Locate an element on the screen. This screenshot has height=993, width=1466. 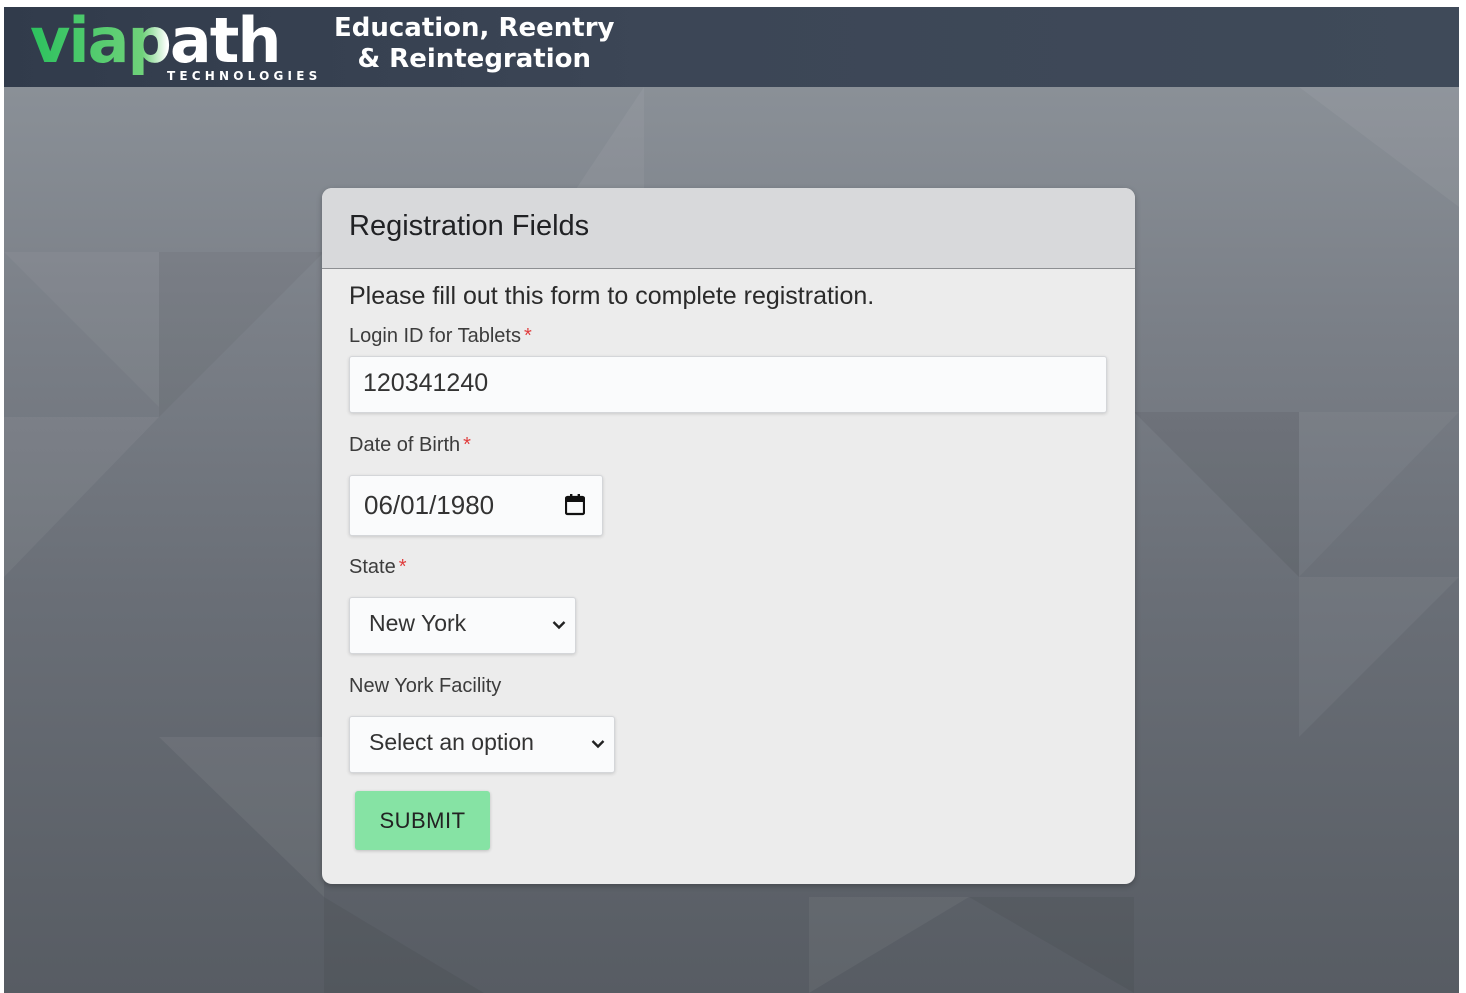
card-title: Registration Fields is located at coordinates (469, 226).